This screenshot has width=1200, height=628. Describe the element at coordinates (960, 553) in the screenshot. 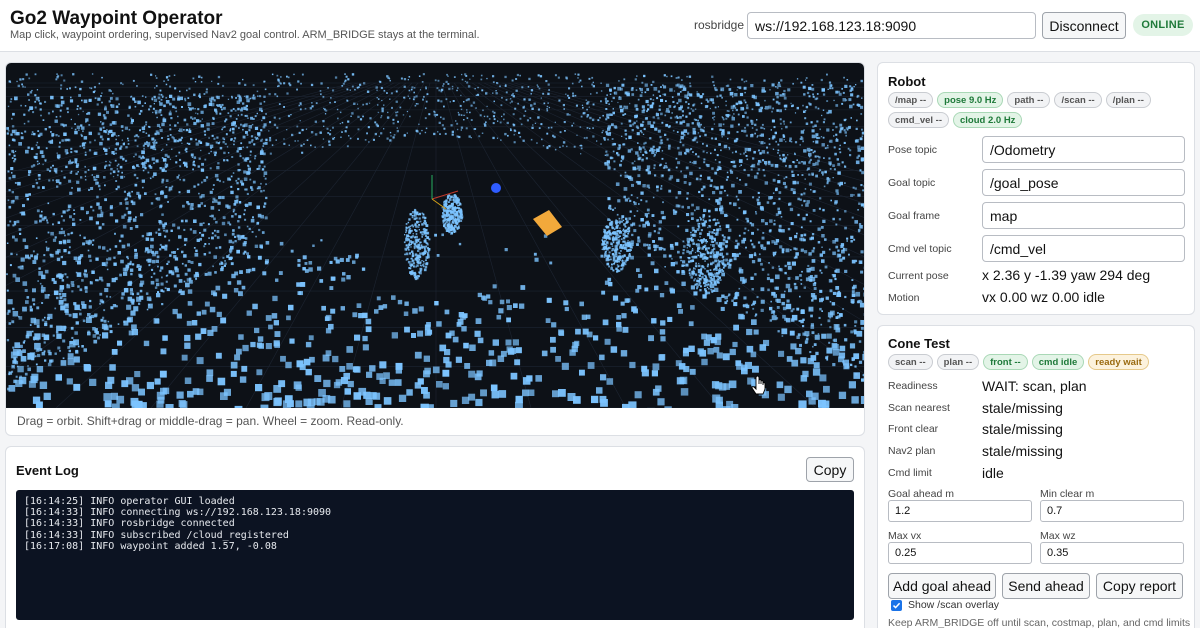

I see `max-vx-input` at that location.